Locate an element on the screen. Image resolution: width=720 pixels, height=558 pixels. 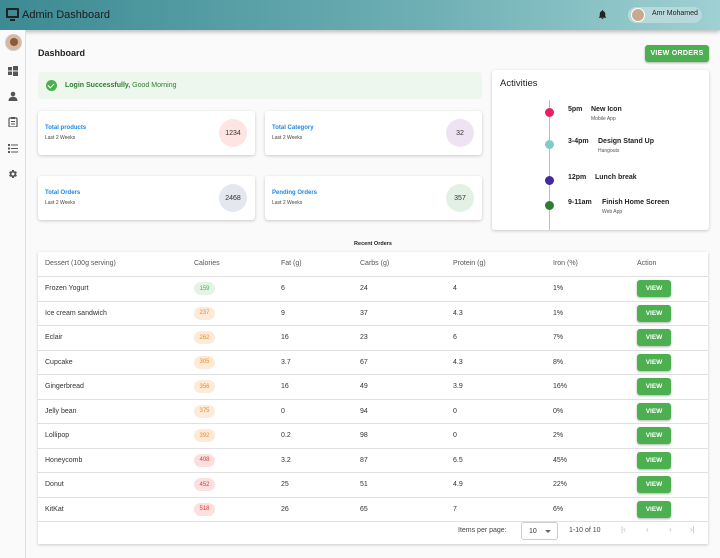
cell-protein: 4.9 is located at coordinates (458, 484).